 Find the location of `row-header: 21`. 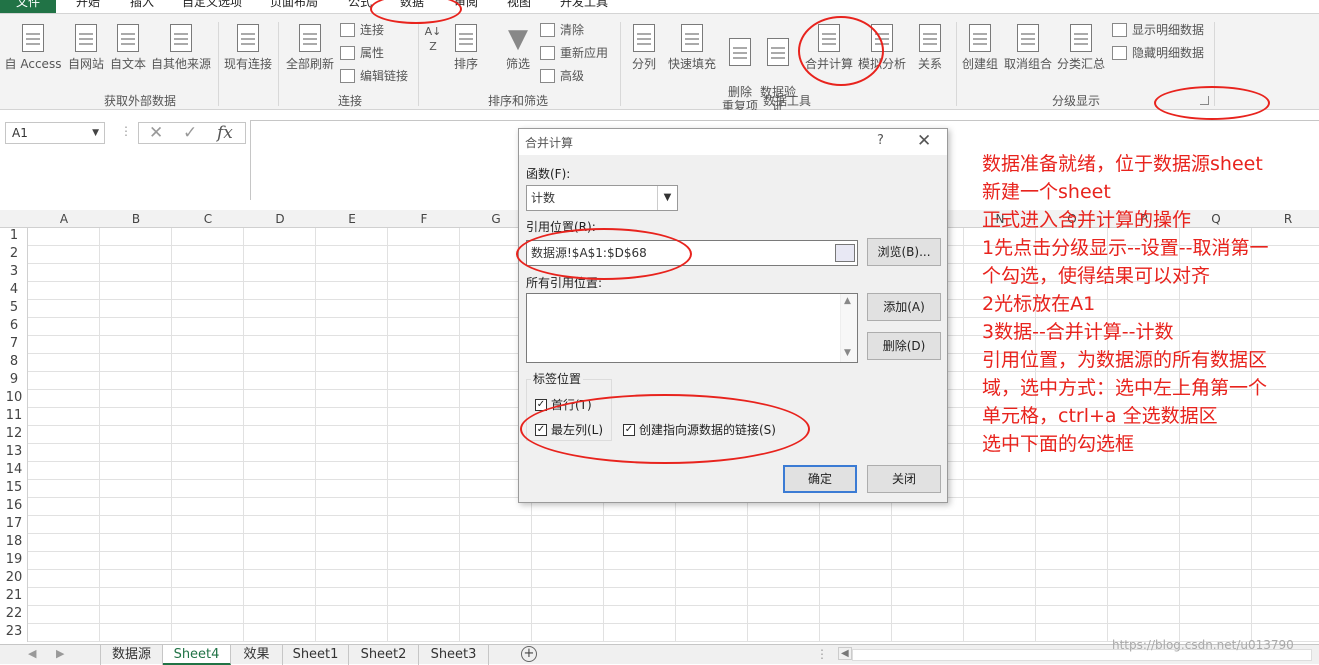

row-header: 21 is located at coordinates (14, 595).